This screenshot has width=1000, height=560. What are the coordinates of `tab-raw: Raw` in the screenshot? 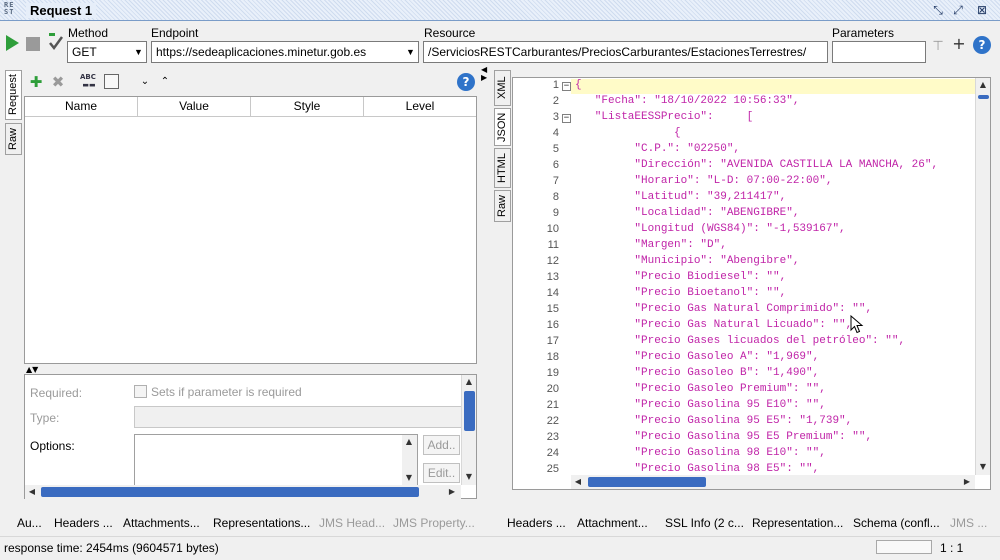 It's located at (13, 139).